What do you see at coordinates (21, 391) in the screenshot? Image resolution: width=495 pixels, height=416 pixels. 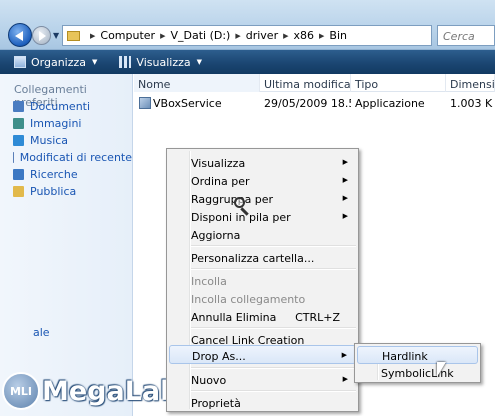 I see `watermark-badge: MLI` at bounding box center [21, 391].